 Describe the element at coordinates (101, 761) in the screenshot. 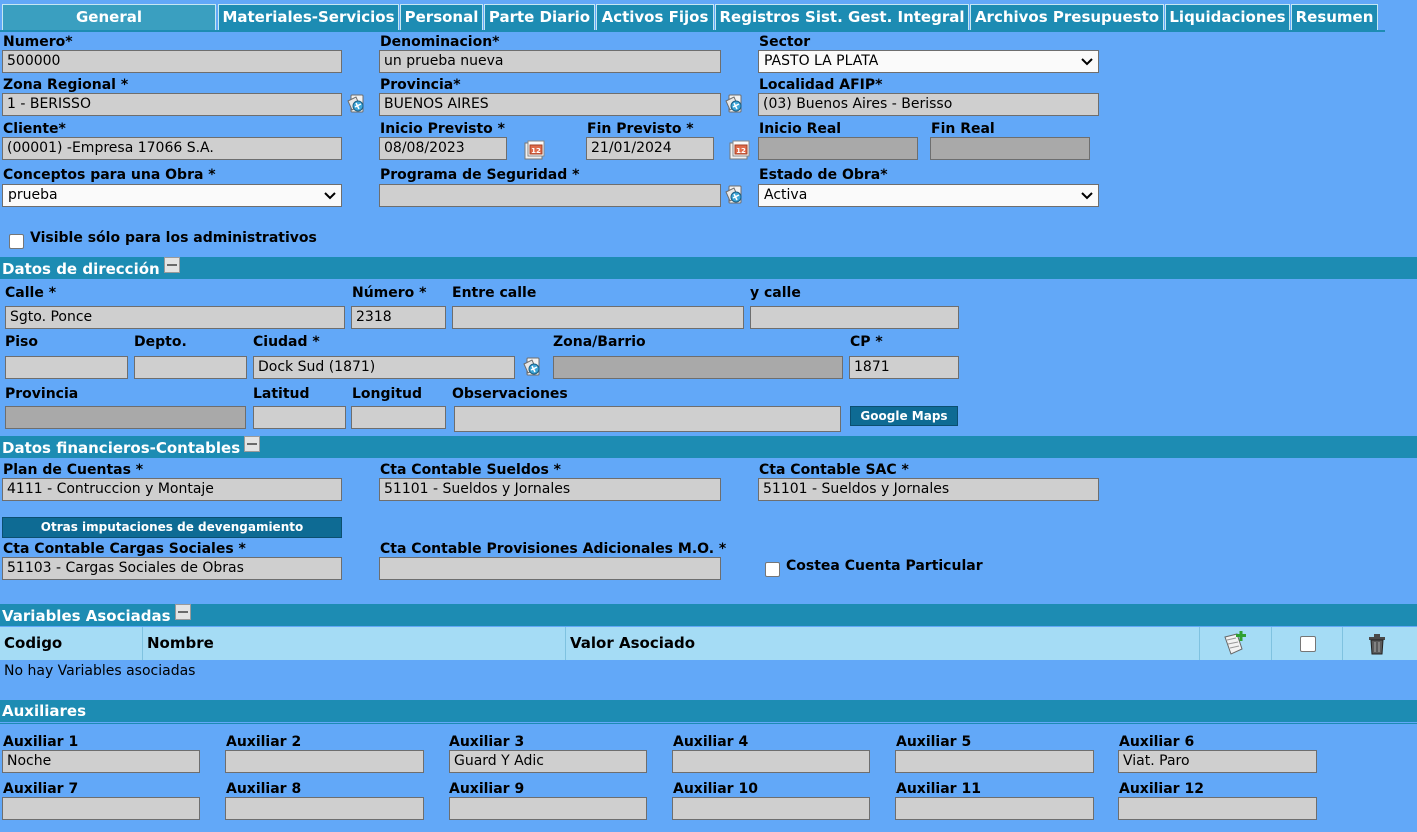

I see `auxiliar-1-input: Noche` at that location.